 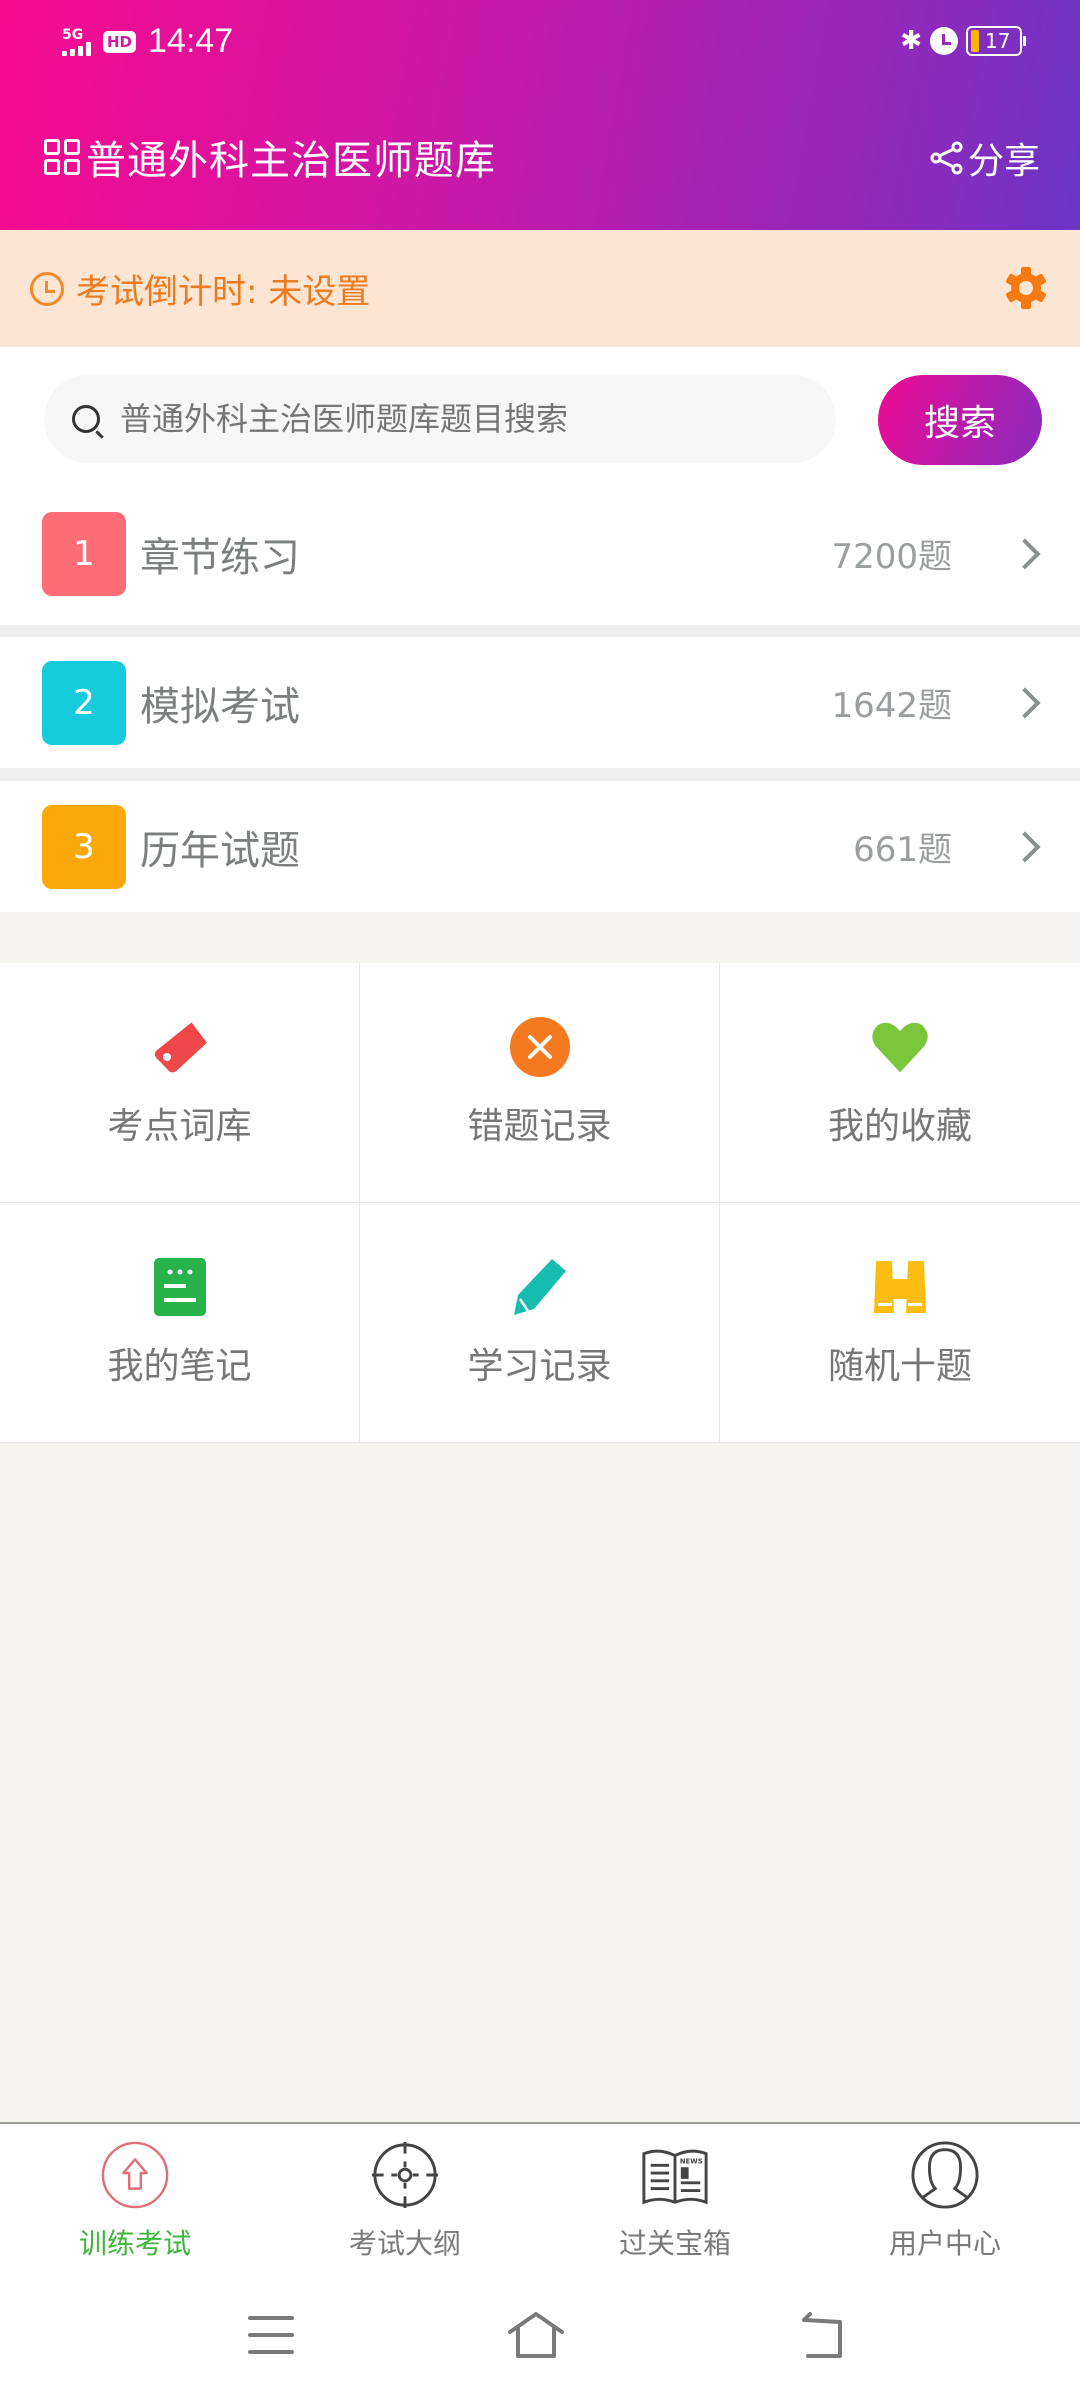 What do you see at coordinates (902, 850) in the screenshot?
I see `question-count: 661题` at bounding box center [902, 850].